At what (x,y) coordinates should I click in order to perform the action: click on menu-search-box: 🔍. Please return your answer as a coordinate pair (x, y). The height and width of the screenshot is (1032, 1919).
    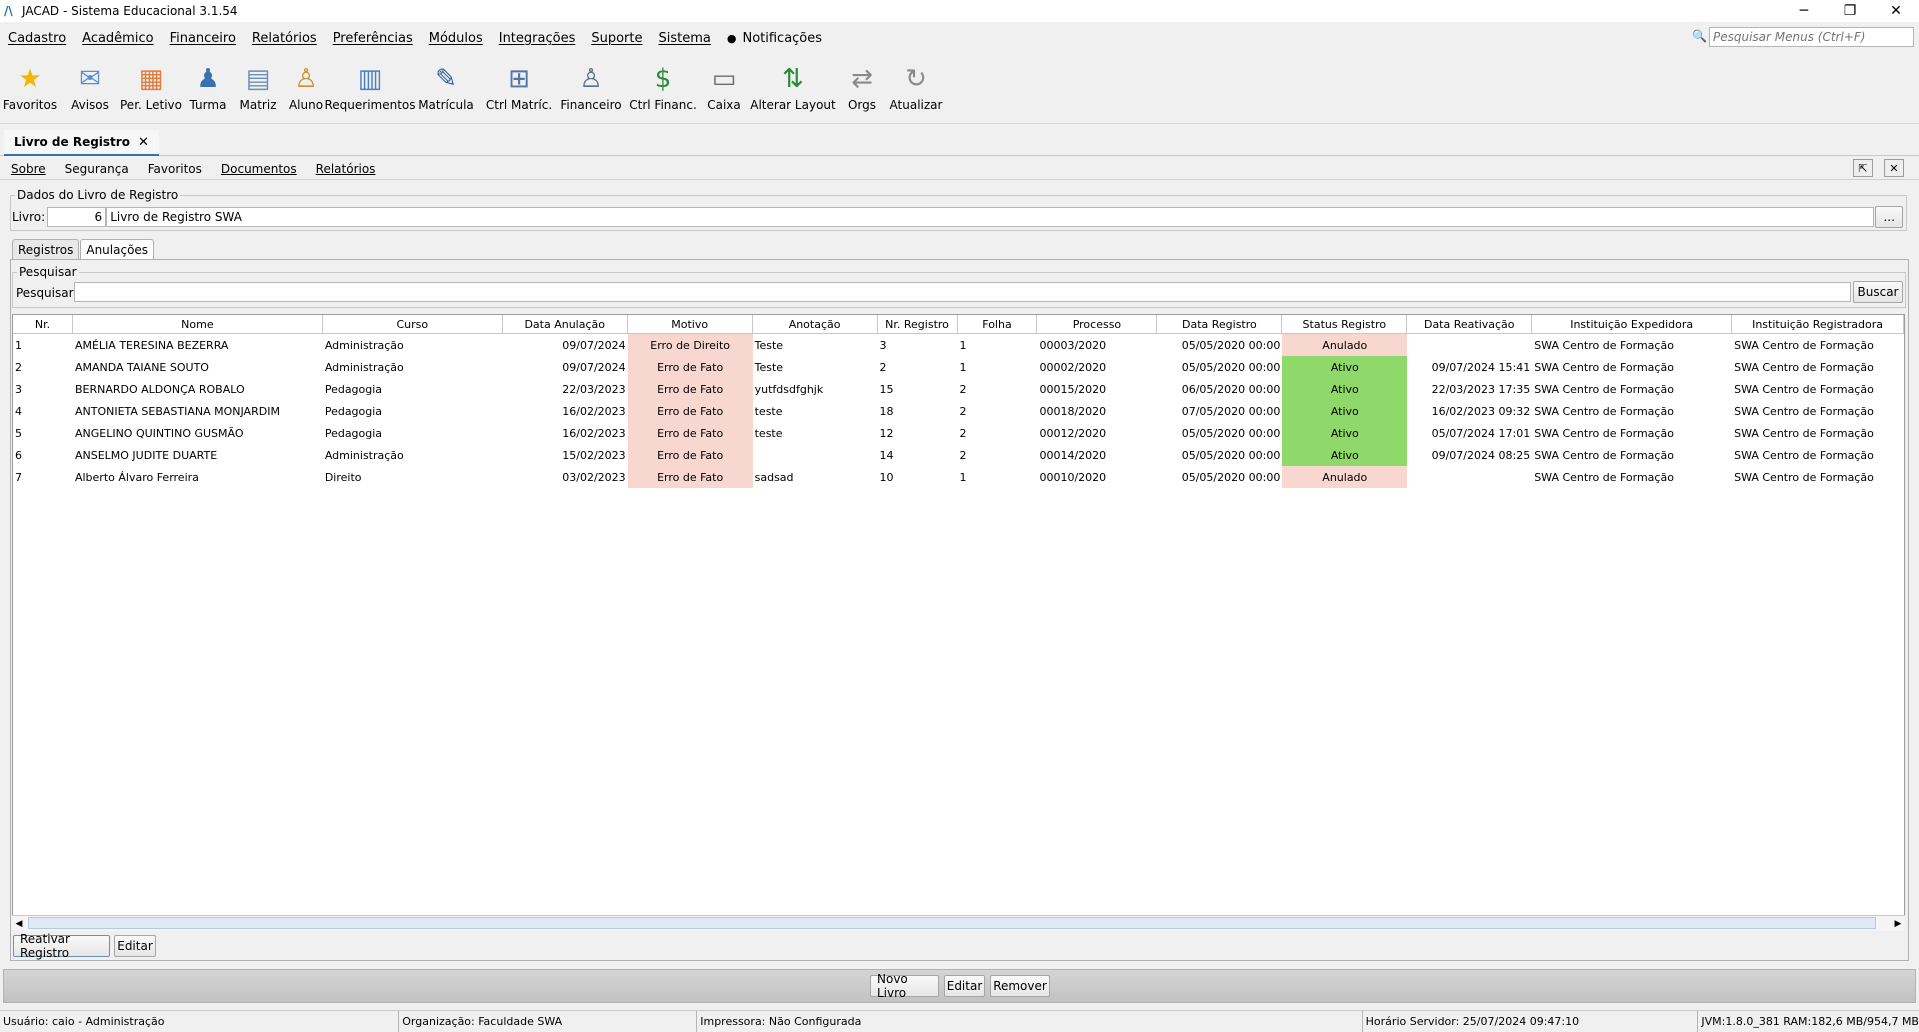
    Looking at the image, I should click on (1803, 37).